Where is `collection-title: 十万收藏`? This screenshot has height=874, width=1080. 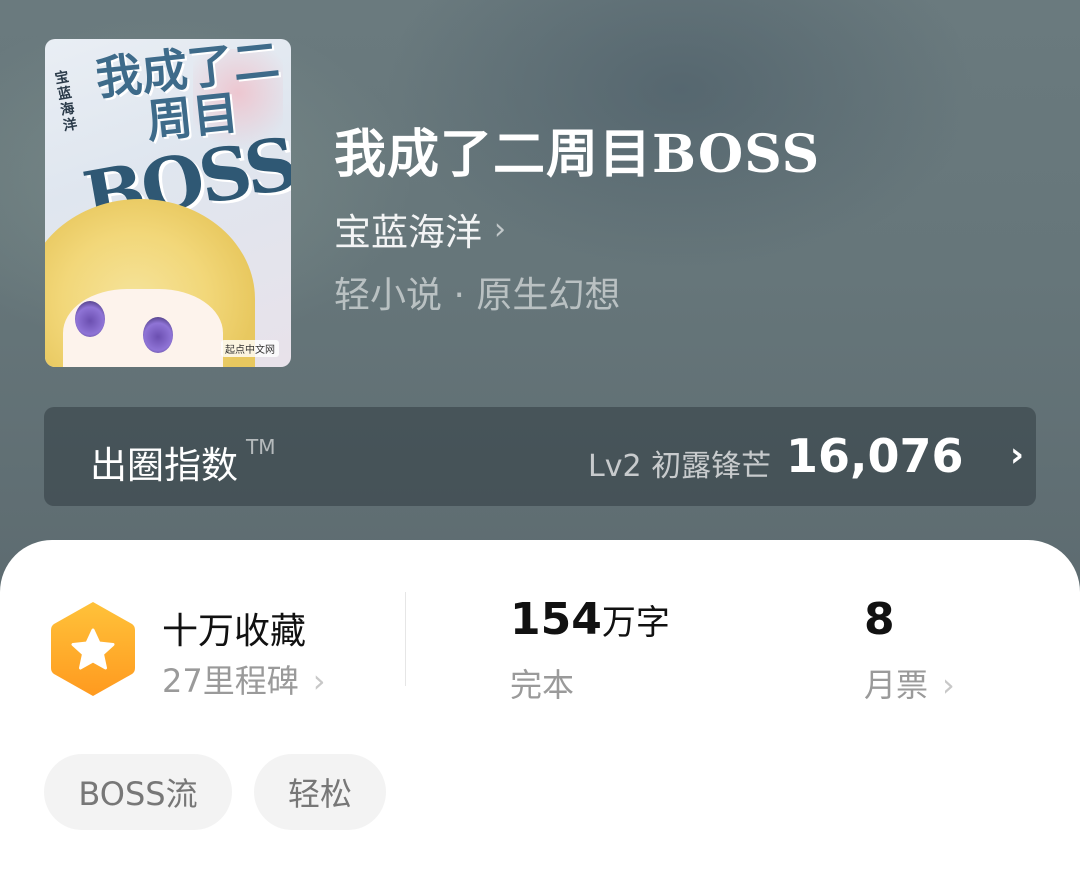
collection-title: 十万收藏 is located at coordinates (234, 631).